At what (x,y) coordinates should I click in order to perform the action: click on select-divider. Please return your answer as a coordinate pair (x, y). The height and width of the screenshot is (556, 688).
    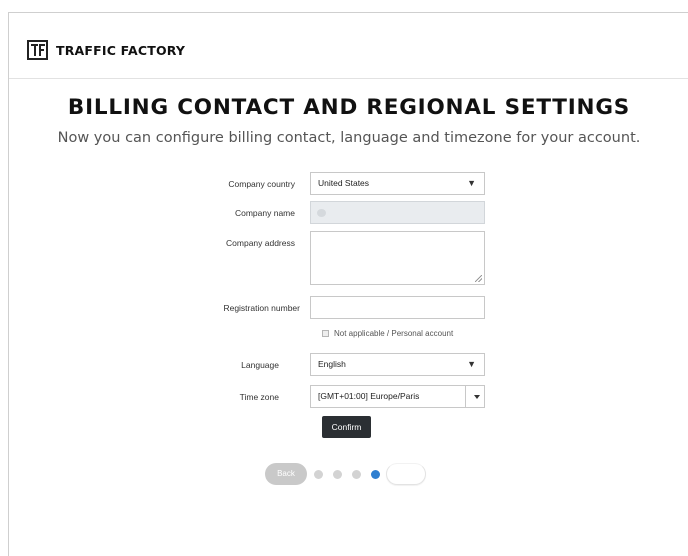
    Looking at the image, I should click on (465, 396).